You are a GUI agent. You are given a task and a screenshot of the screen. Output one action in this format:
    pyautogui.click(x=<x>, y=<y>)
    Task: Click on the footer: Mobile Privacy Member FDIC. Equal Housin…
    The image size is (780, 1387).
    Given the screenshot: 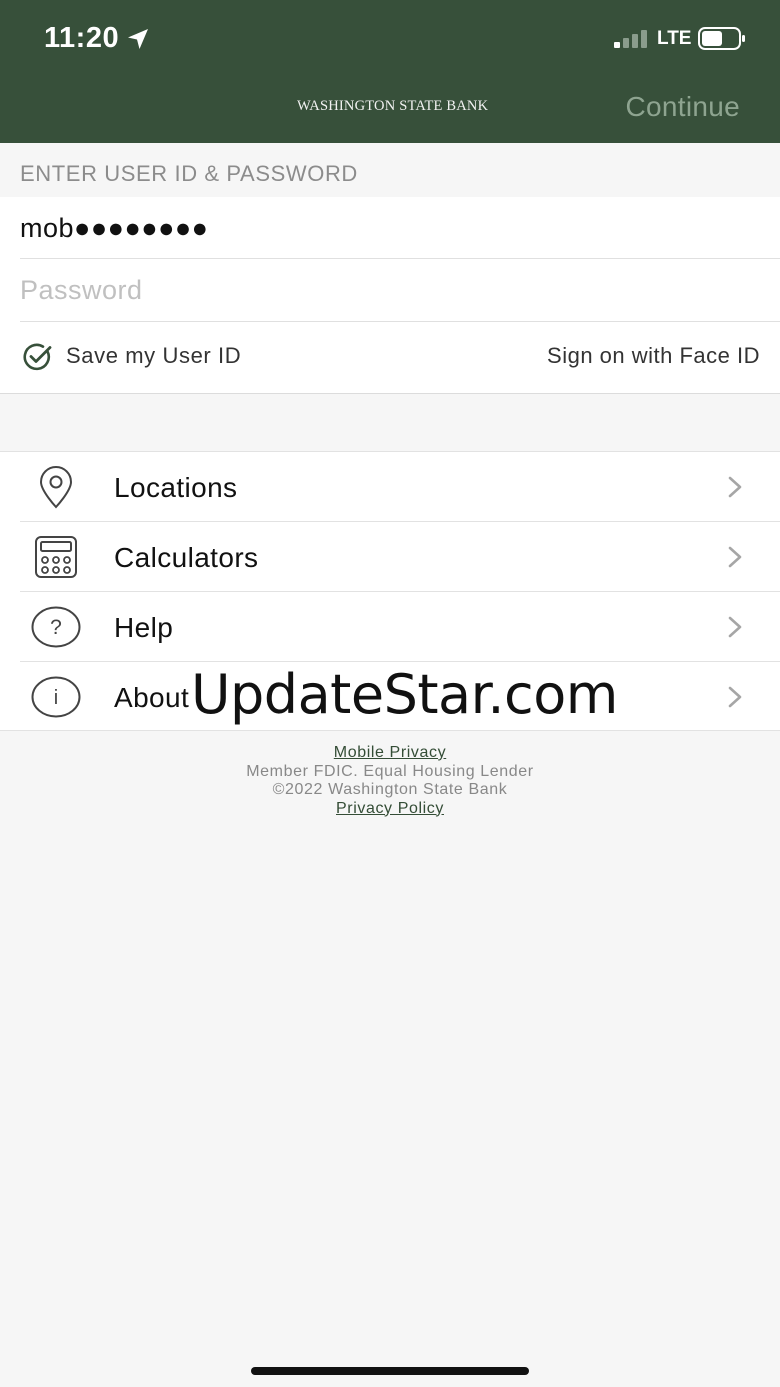 What is the action you would take?
    pyautogui.click(x=390, y=781)
    